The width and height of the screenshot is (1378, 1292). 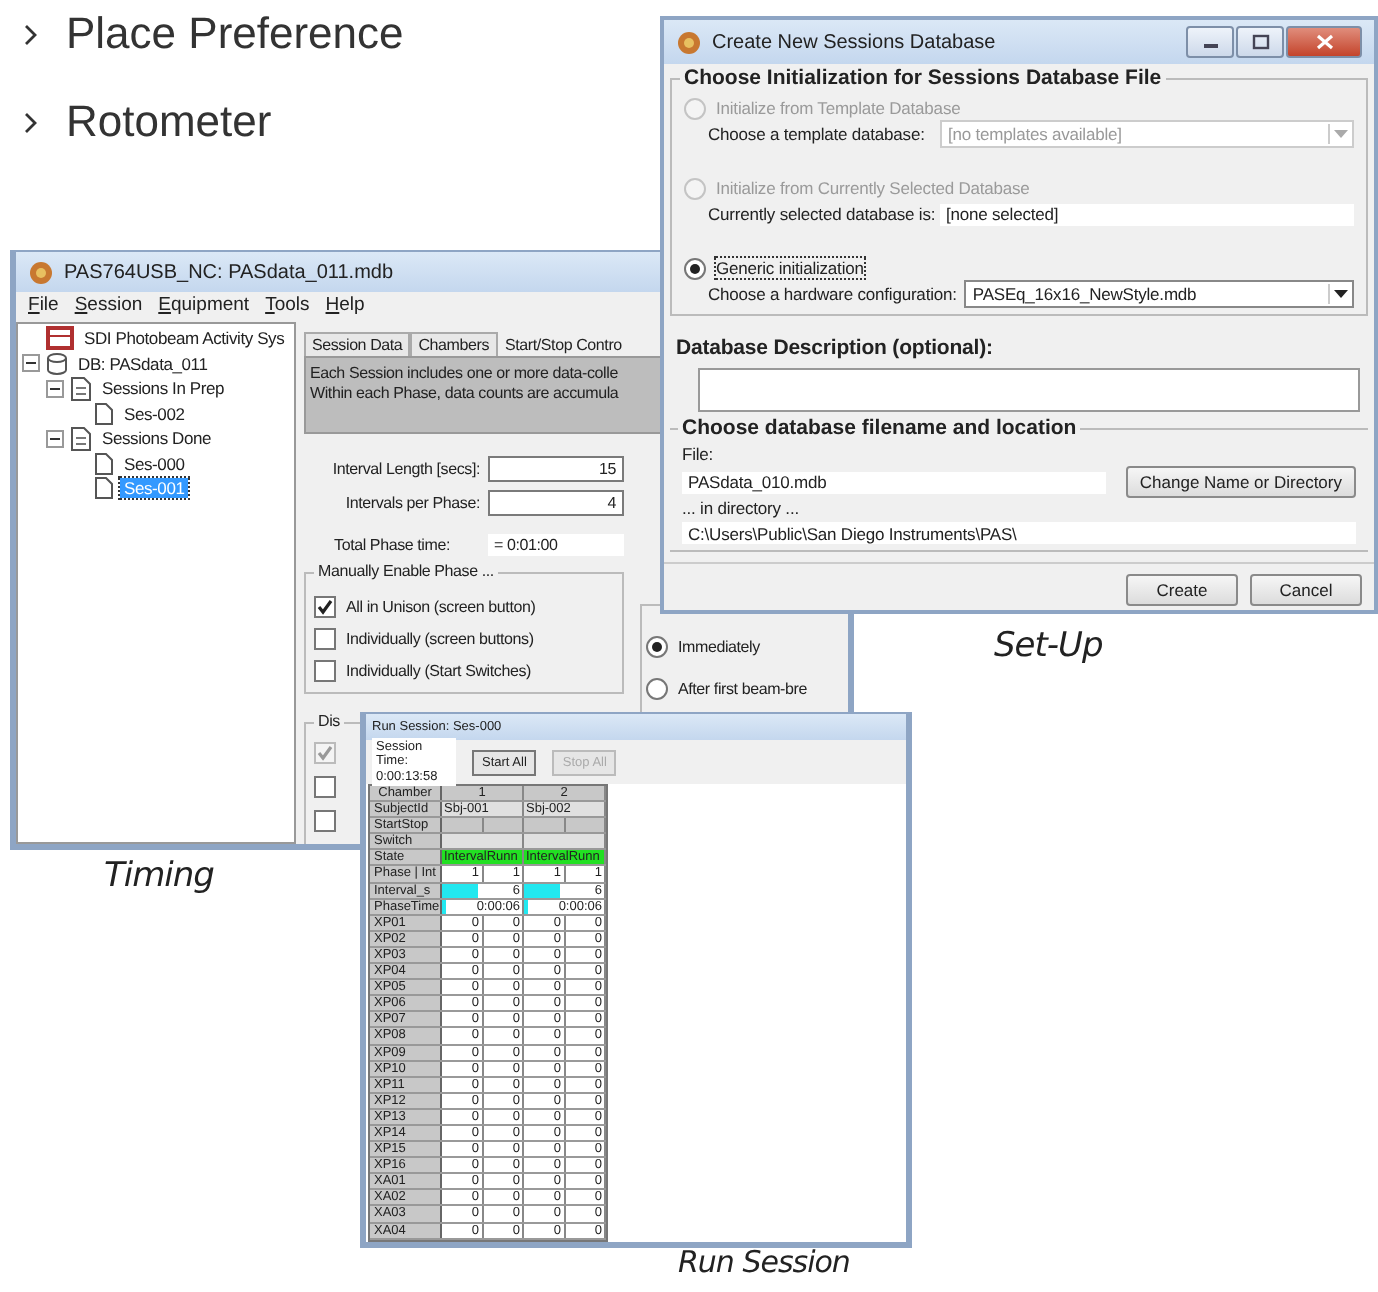 What do you see at coordinates (465, 374) in the screenshot?
I see `description-line: Each Session includes one or more data-colle` at bounding box center [465, 374].